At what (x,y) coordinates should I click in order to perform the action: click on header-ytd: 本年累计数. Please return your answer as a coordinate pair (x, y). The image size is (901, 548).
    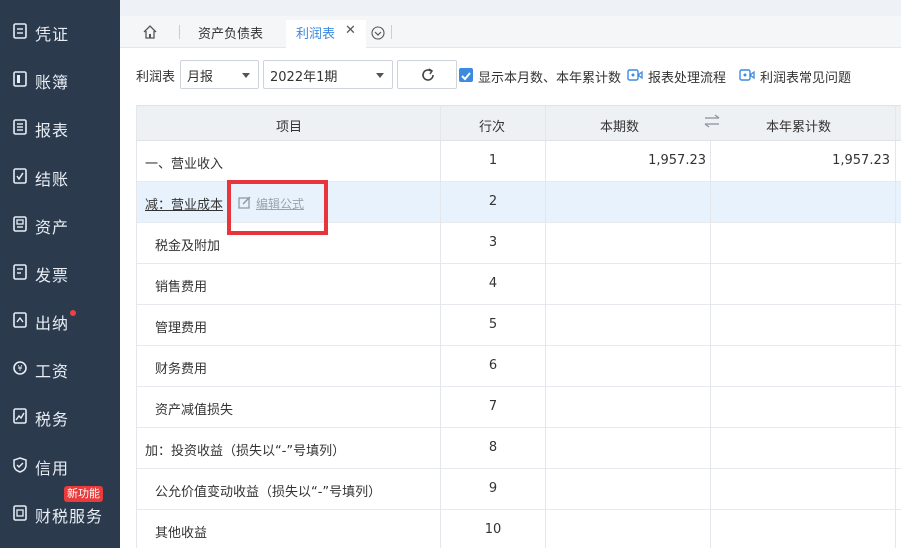
    Looking at the image, I should click on (799, 127).